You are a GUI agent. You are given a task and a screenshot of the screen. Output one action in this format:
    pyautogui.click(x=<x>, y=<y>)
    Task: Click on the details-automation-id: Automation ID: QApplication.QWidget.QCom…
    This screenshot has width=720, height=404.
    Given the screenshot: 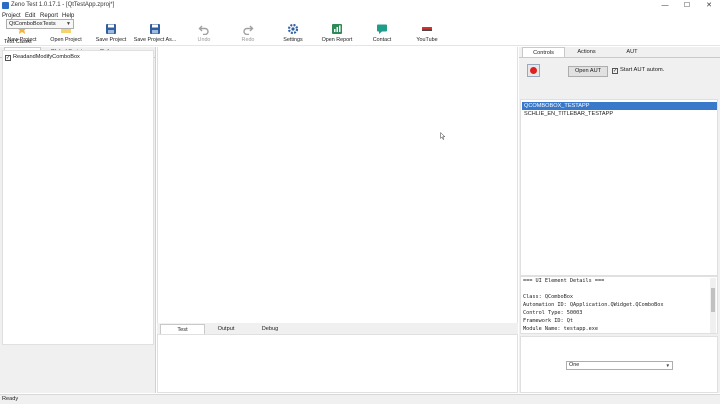 What is the action you would take?
    pyautogui.click(x=593, y=305)
    